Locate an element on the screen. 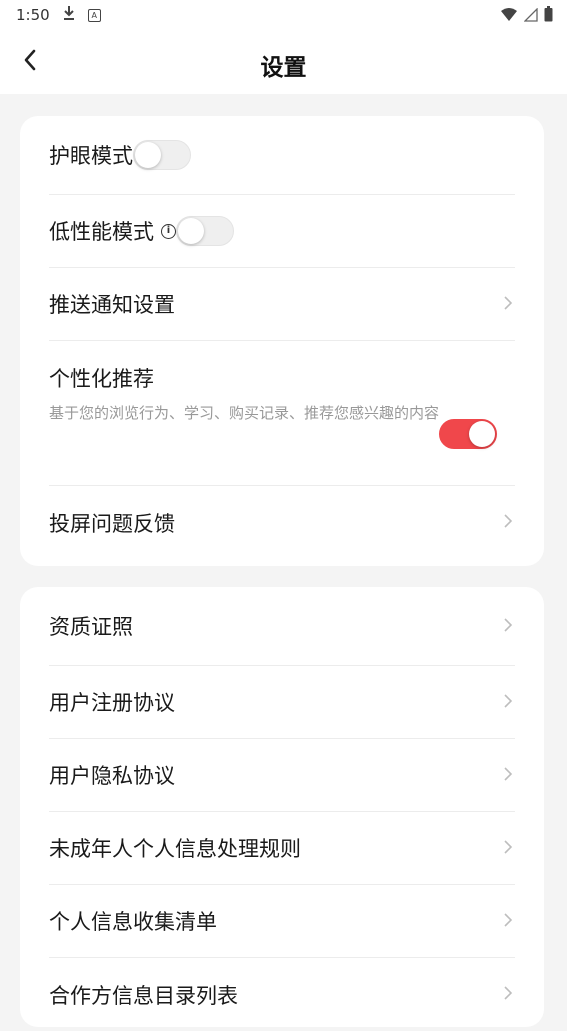 The height and width of the screenshot is (1031, 567). signal-icon is located at coordinates (530, 16).